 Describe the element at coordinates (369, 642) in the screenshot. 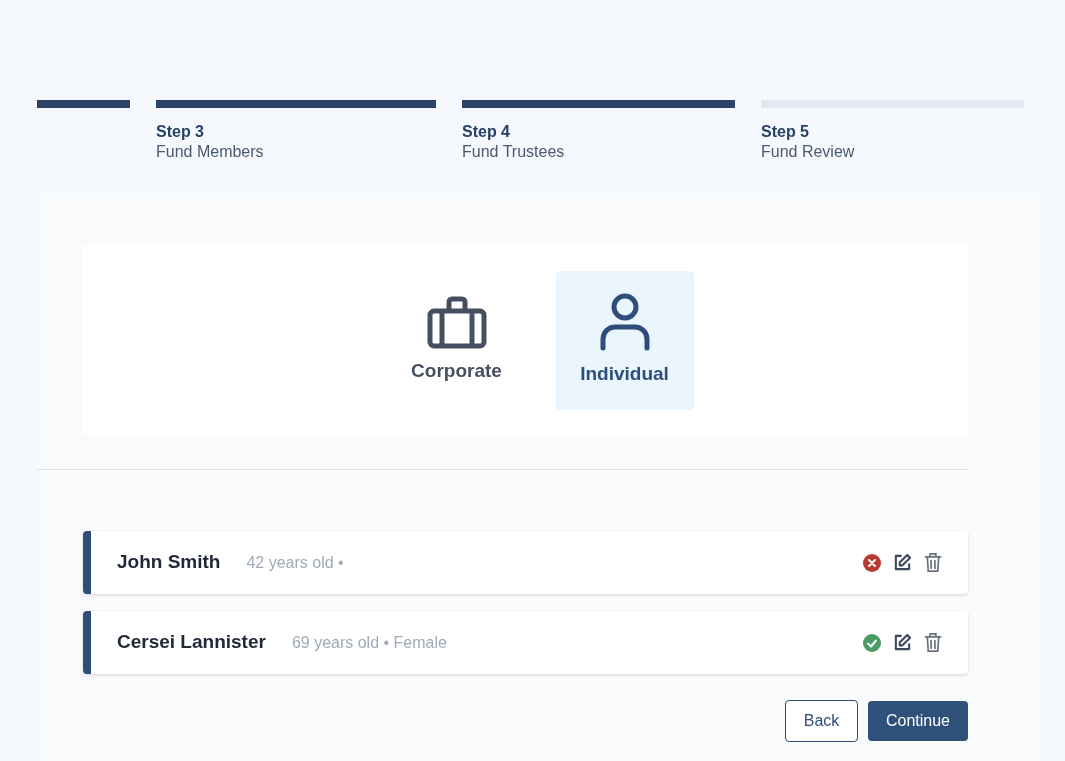

I see `trustee-details: 69 years old • Female` at that location.